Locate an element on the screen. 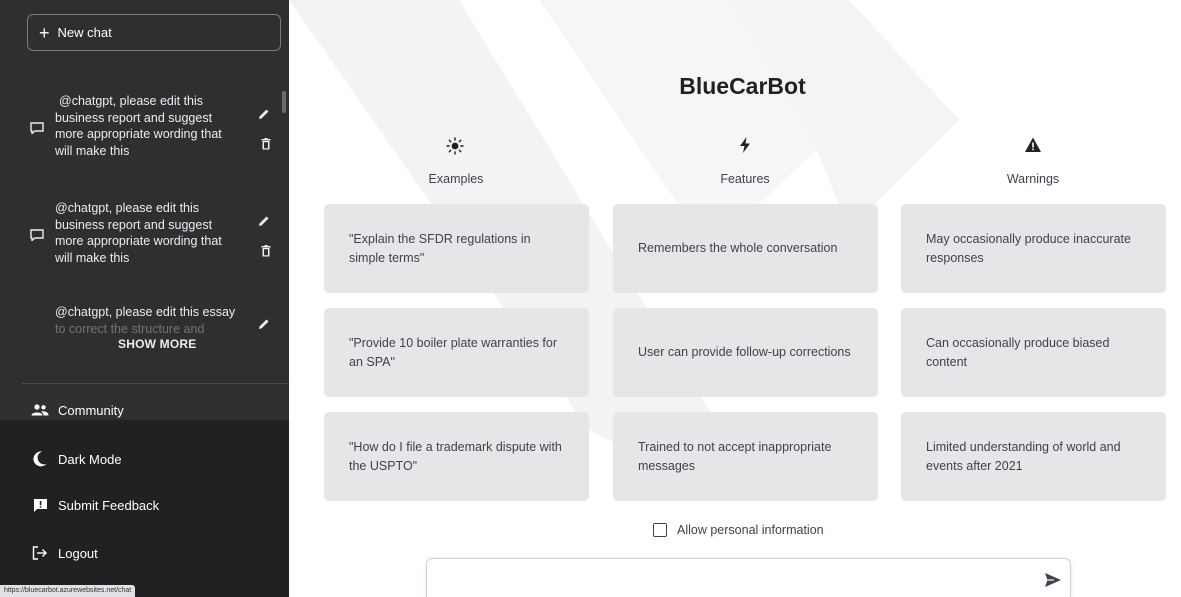 The width and height of the screenshot is (1181, 597). lightning-icon is located at coordinates (745, 145).